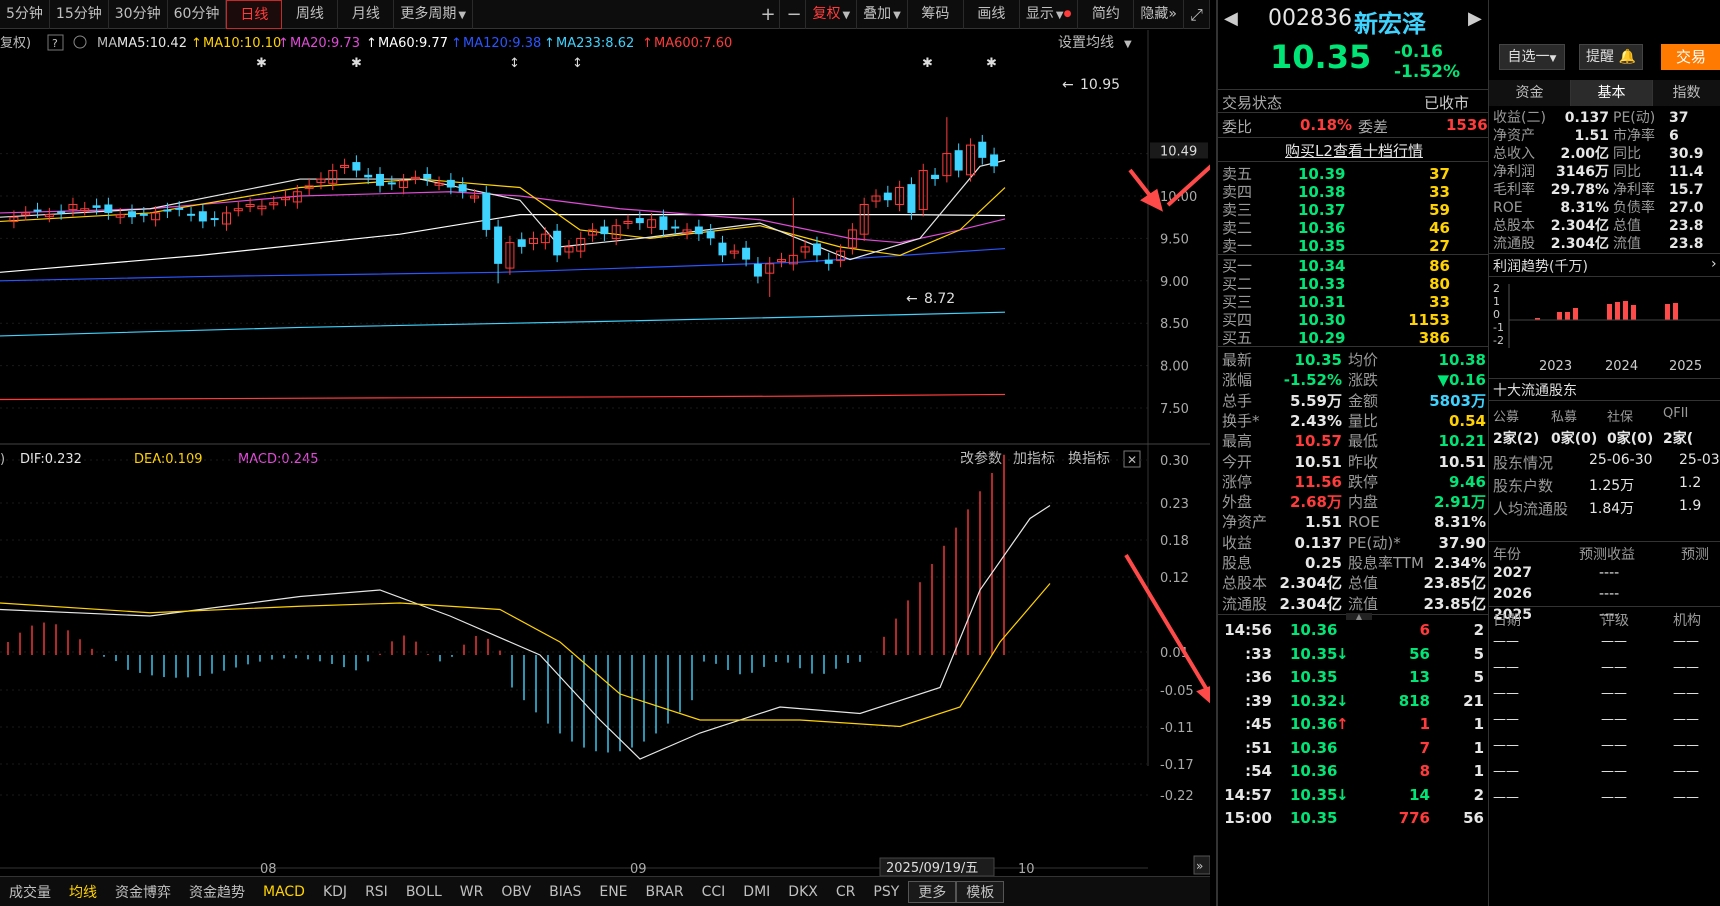  What do you see at coordinates (1159, 14) in the screenshot?
I see `hide-button: 隐藏»` at bounding box center [1159, 14].